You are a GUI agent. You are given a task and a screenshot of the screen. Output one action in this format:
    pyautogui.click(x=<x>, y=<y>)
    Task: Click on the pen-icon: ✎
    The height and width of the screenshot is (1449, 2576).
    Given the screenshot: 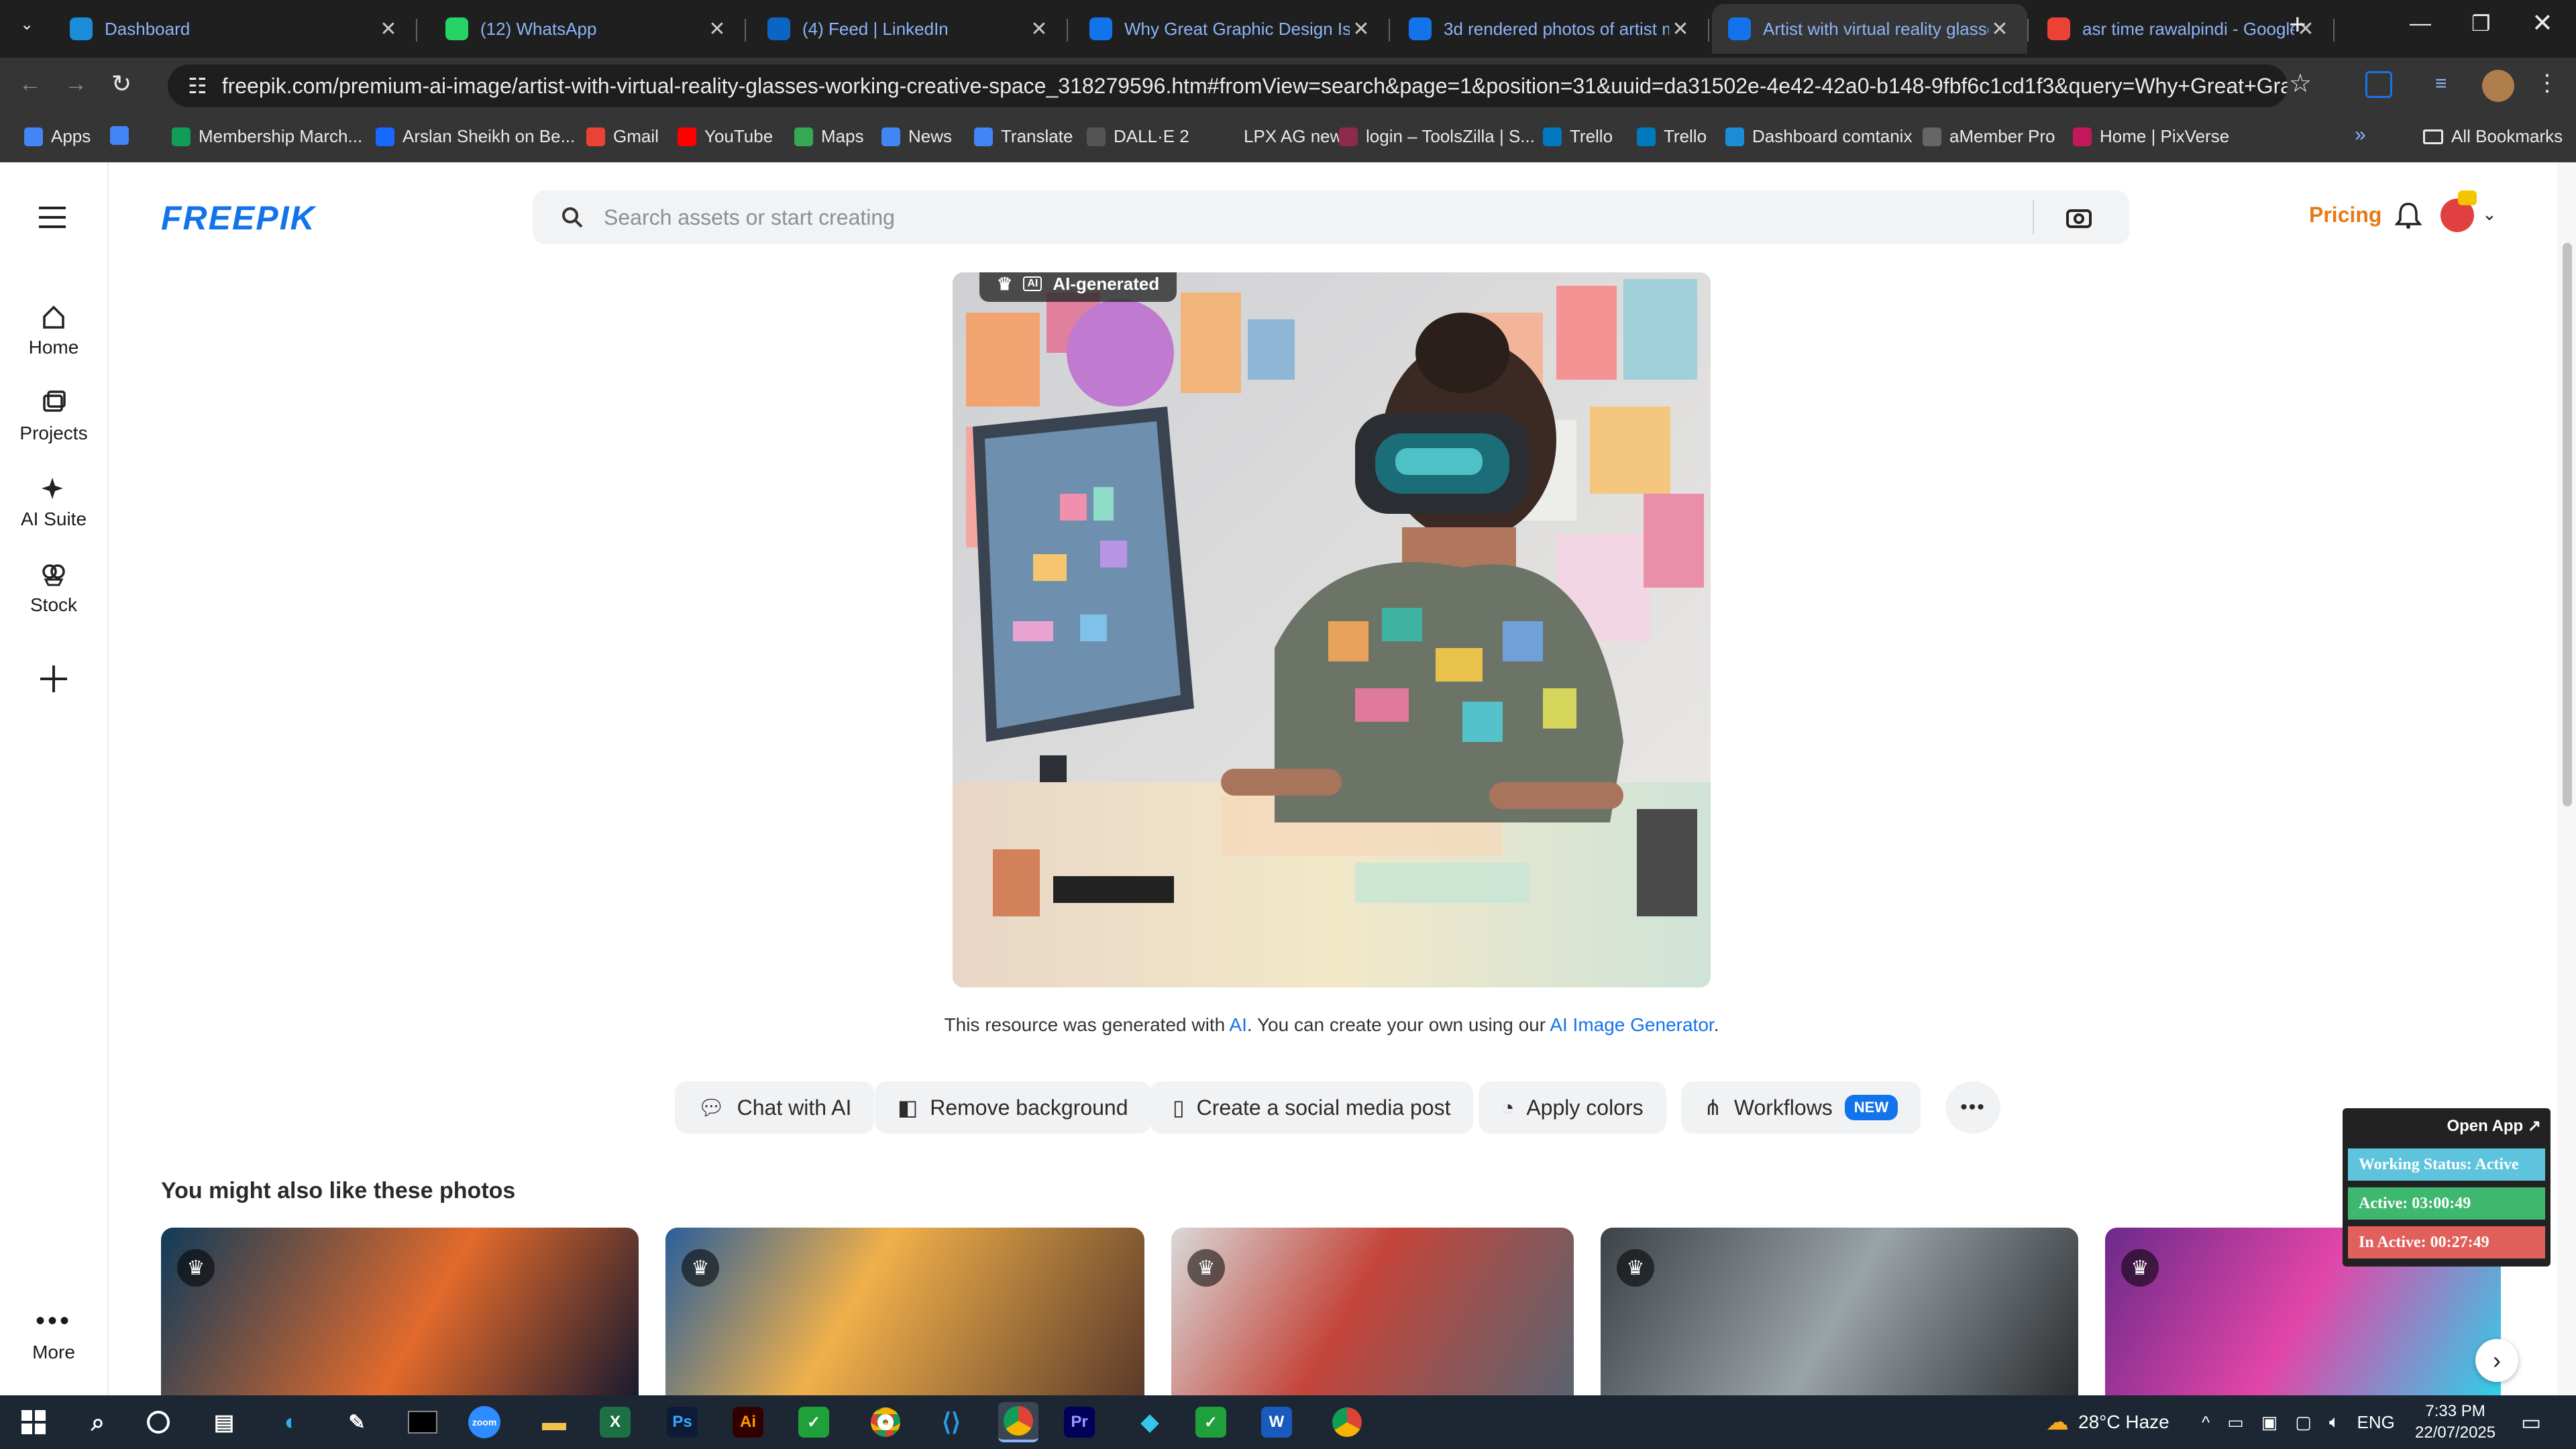 What is the action you would take?
    pyautogui.click(x=357, y=1422)
    